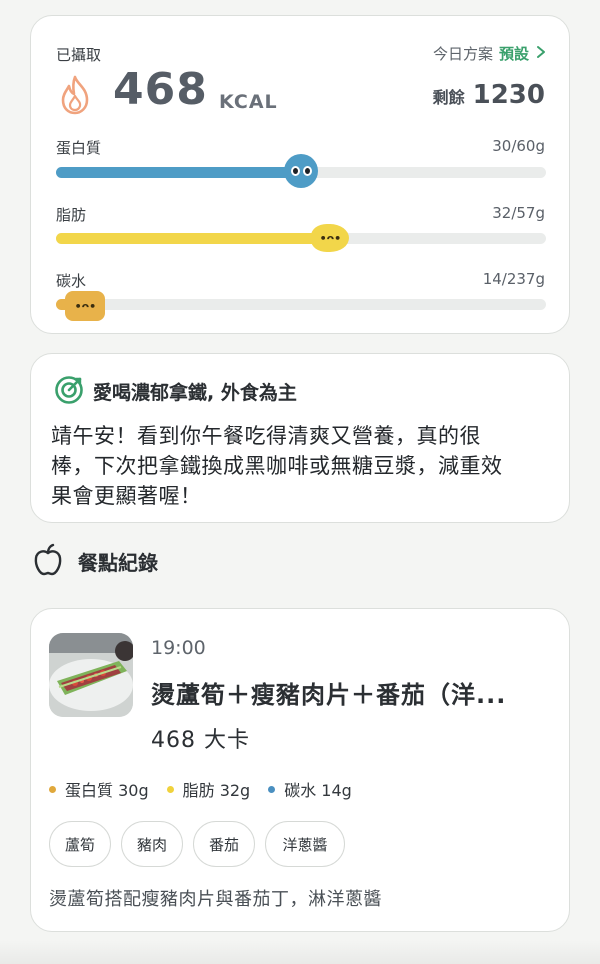 Image resolution: width=600 pixels, height=964 pixels. What do you see at coordinates (178, 648) in the screenshot?
I see `meal-time: 19:00` at bounding box center [178, 648].